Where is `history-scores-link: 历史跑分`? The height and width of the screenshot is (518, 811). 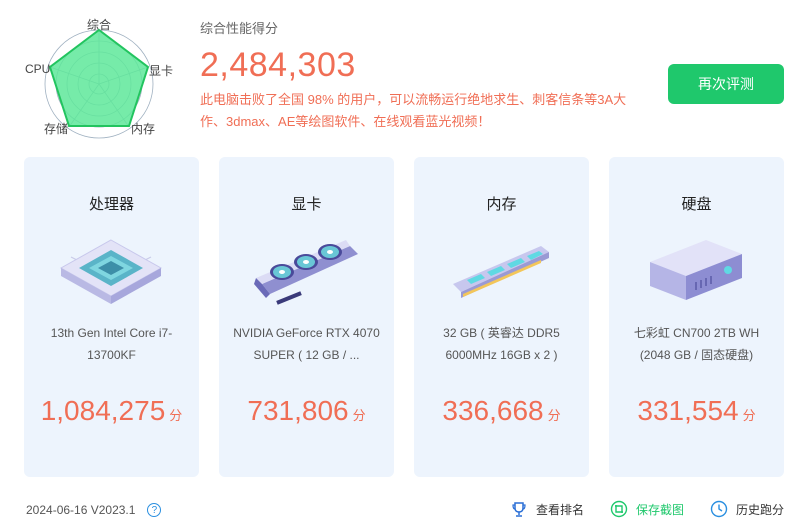
history-scores-link: 历史跑分 is located at coordinates (747, 509).